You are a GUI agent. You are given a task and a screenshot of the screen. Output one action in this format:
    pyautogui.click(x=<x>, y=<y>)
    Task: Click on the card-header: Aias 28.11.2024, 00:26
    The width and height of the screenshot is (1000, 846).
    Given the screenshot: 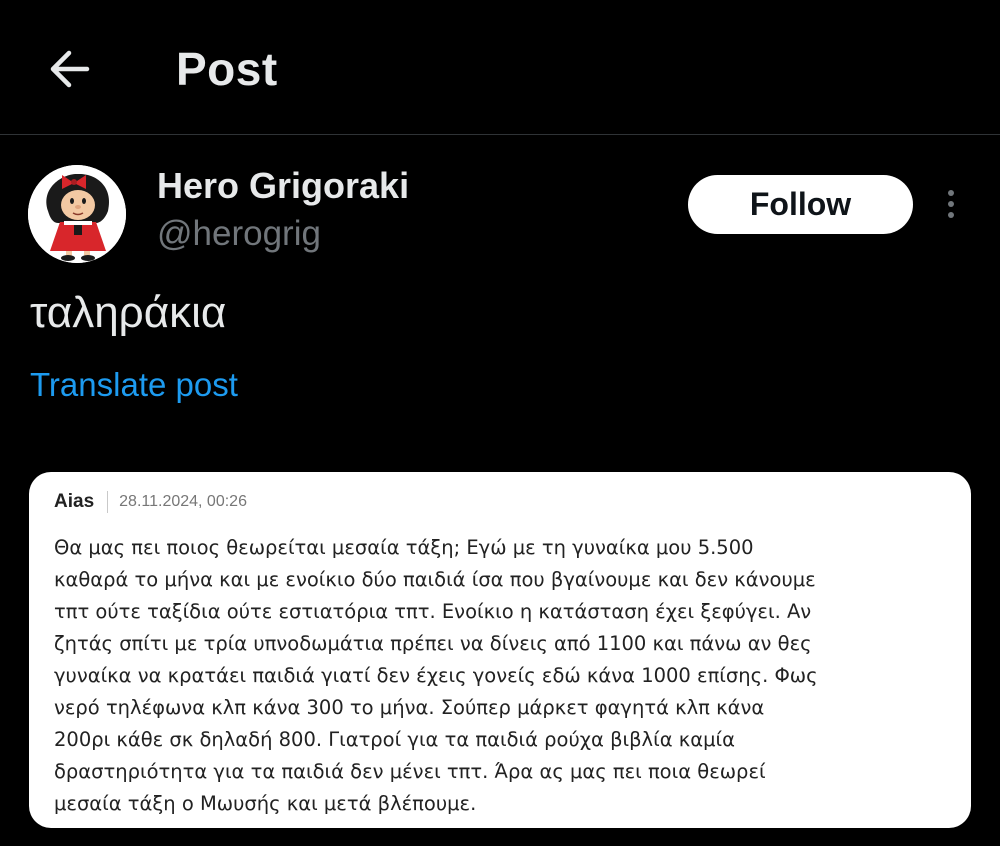 What is the action you would take?
    pyautogui.click(x=500, y=502)
    